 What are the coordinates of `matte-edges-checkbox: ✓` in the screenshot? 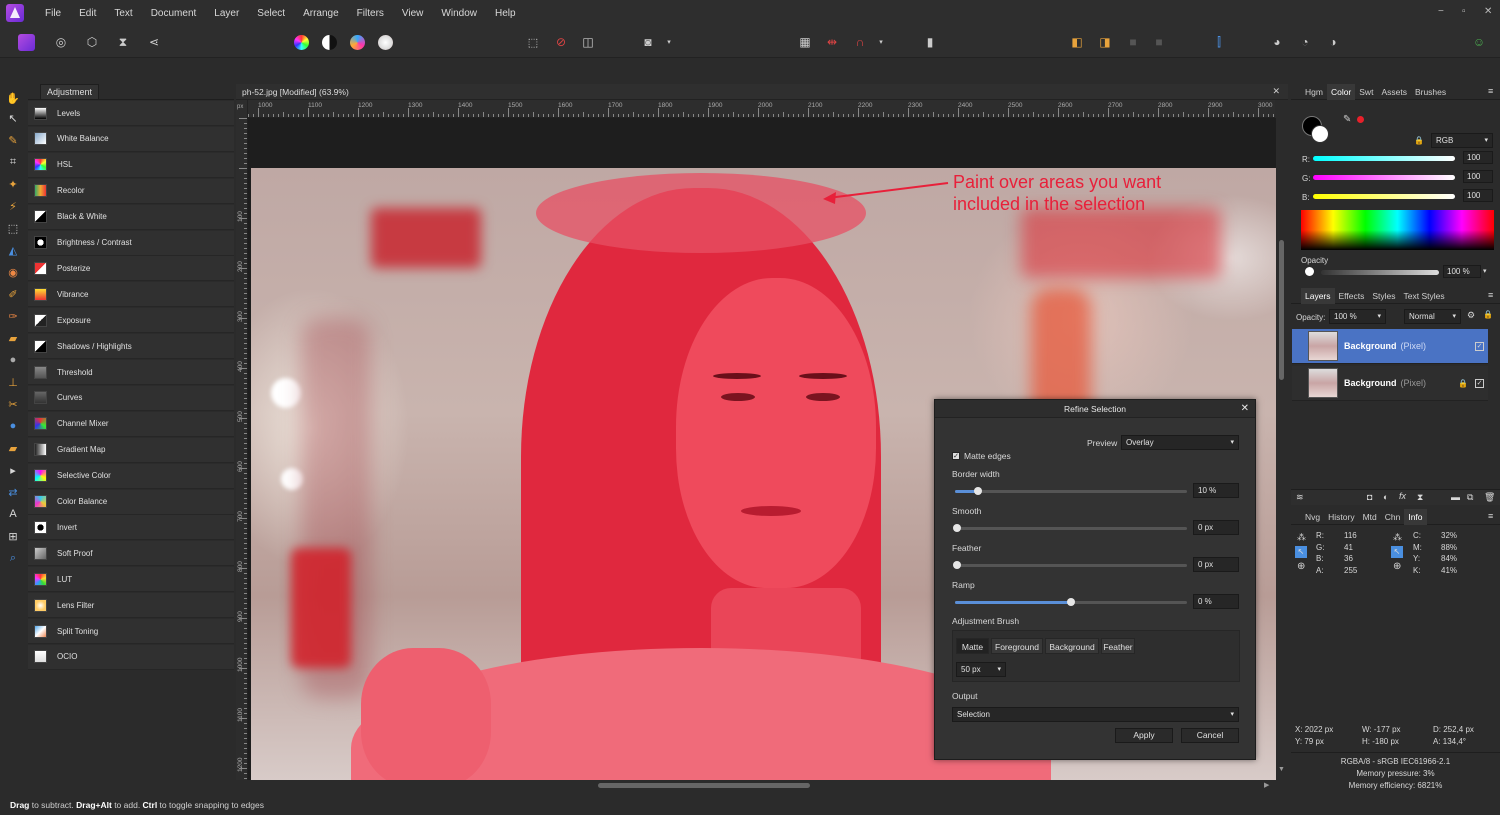 It's located at (956, 456).